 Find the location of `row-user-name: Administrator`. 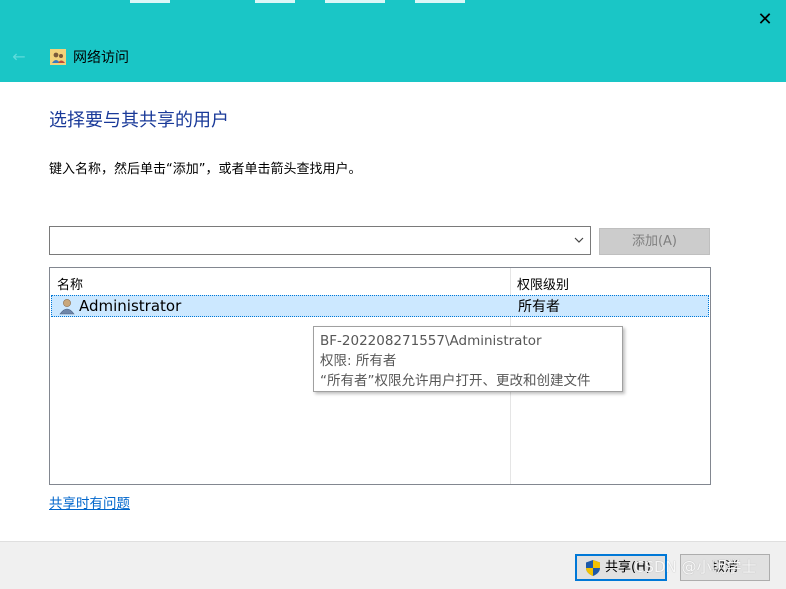

row-user-name: Administrator is located at coordinates (130, 306).